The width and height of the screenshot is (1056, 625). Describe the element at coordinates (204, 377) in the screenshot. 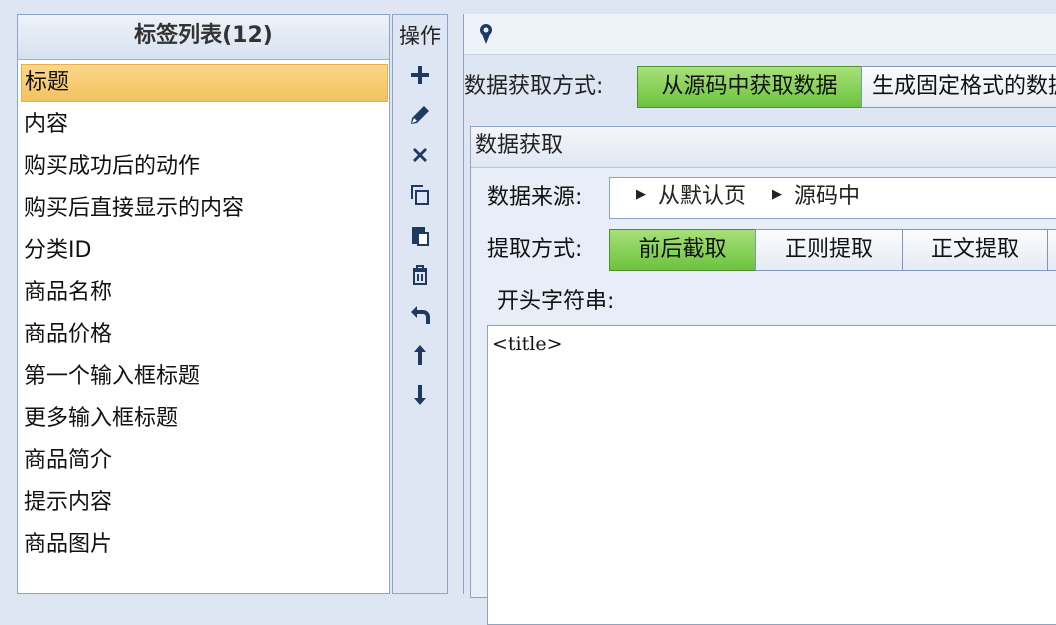

I see `tag-item-first-input-title: 第一个输入框标题` at that location.